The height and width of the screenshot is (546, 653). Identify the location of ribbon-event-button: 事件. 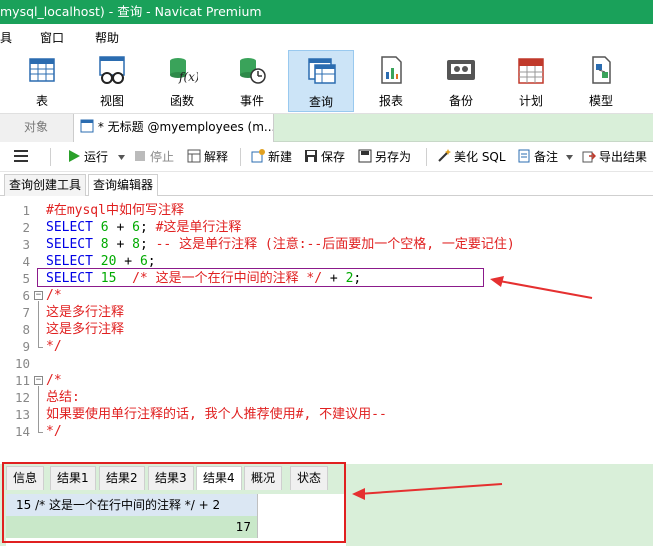
(252, 81).